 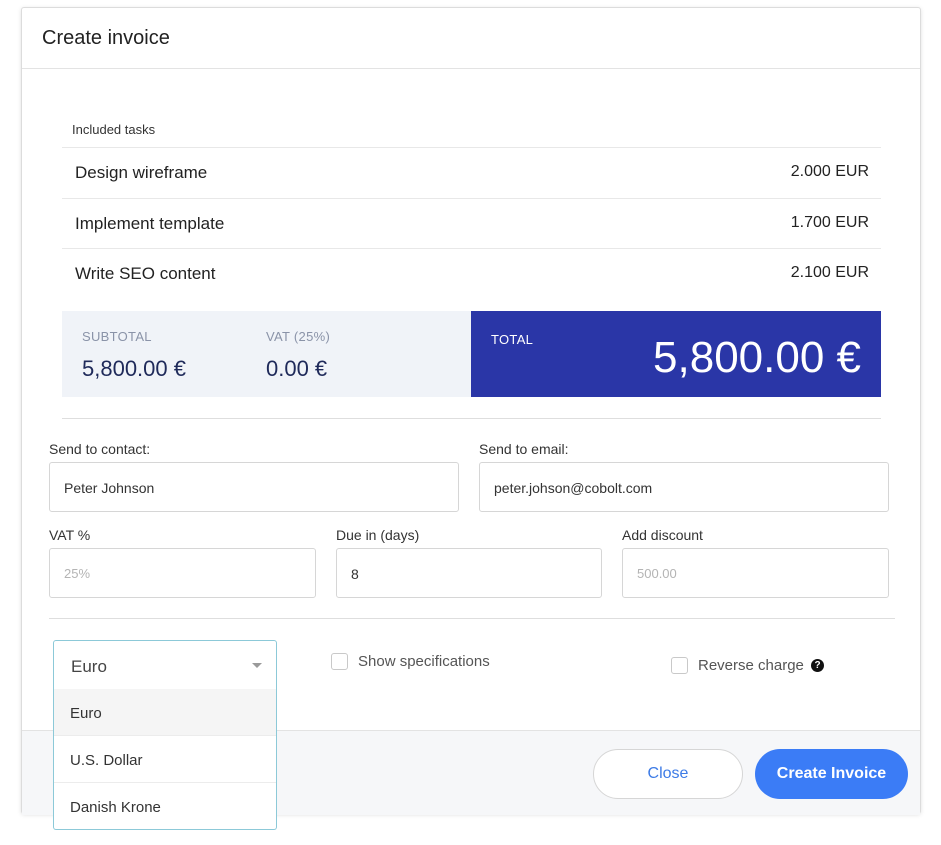 What do you see at coordinates (378, 535) in the screenshot?
I see `due-days-label: Due in (days)` at bounding box center [378, 535].